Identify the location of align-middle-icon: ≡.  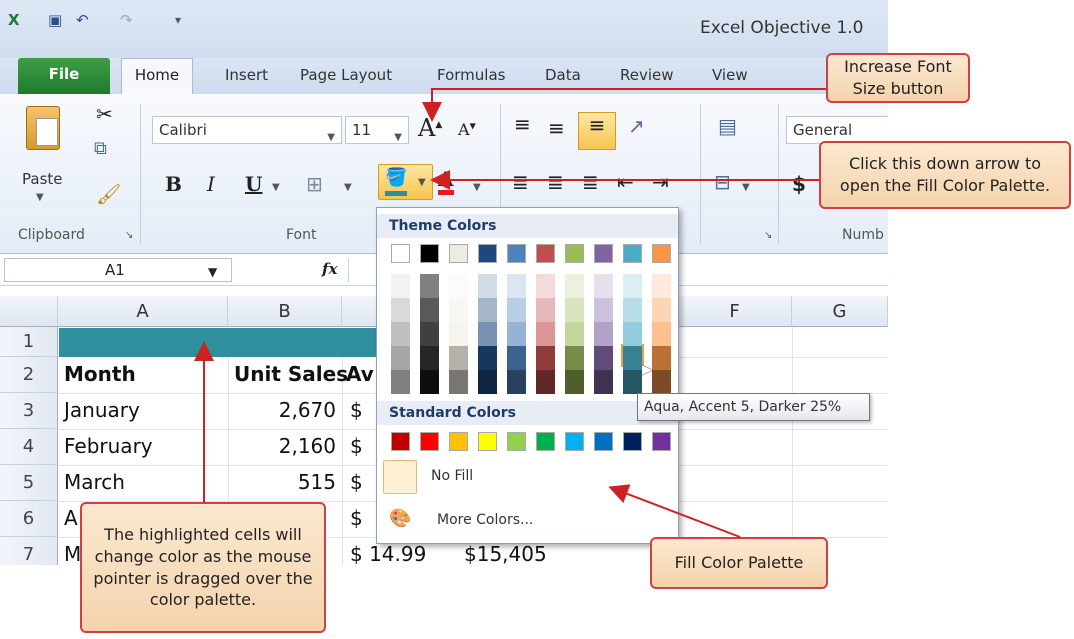
(556, 128).